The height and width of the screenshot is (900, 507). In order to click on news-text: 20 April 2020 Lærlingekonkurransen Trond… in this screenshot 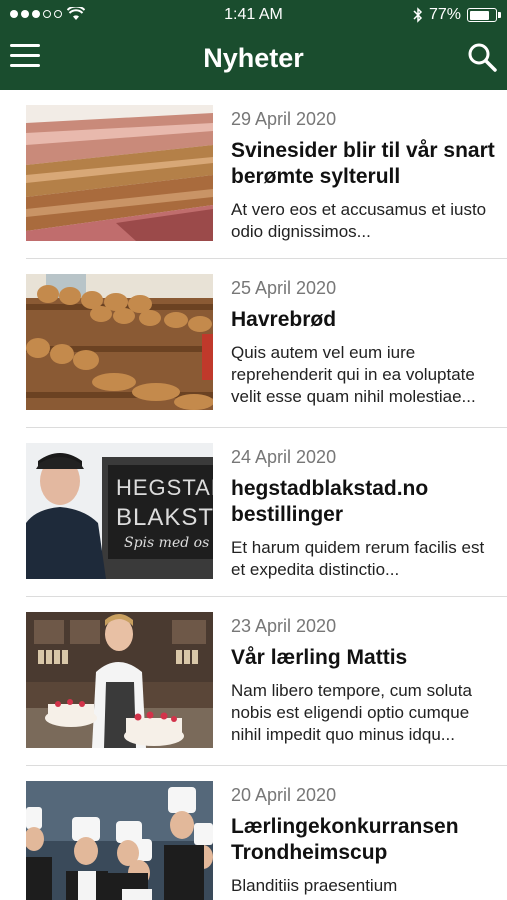, I will do `click(364, 840)`.